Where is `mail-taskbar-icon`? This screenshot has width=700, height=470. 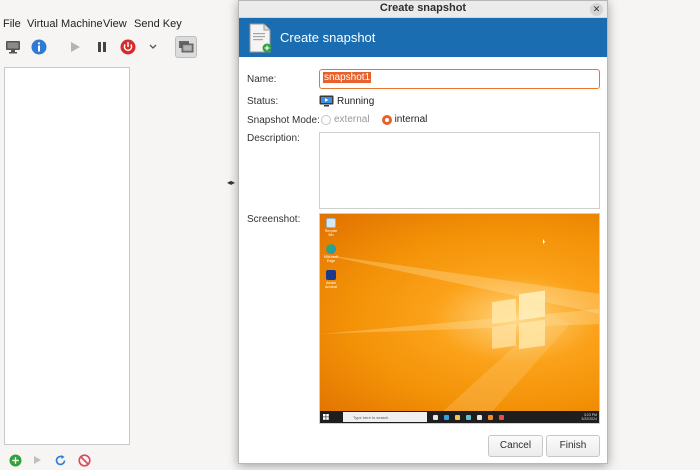 mail-taskbar-icon is located at coordinates (479, 417).